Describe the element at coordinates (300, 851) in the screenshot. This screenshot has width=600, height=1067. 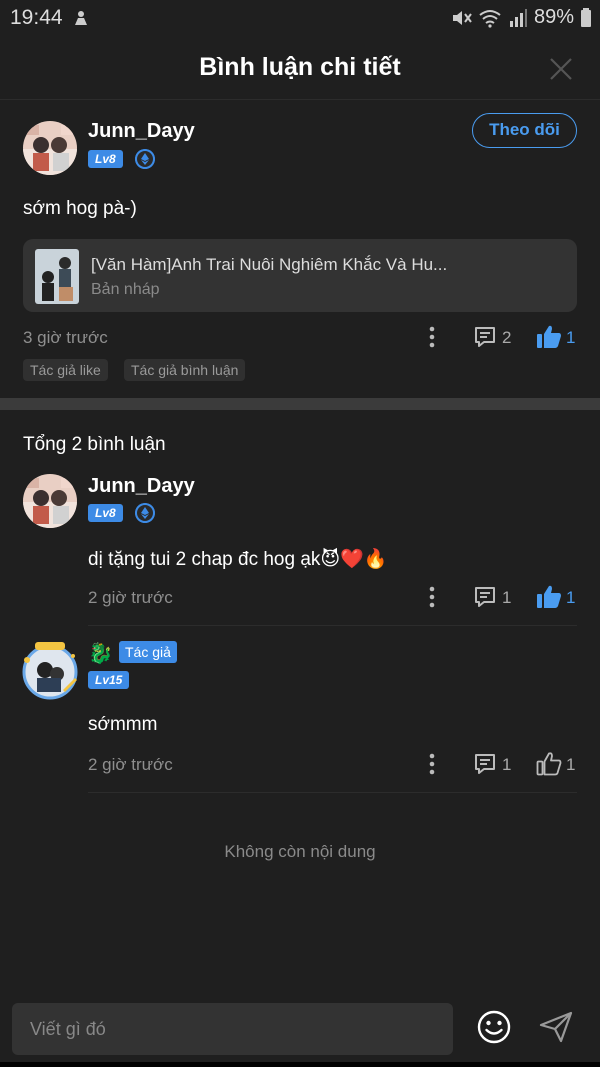
I see `end-of-content-text: Không còn nội dung` at that location.